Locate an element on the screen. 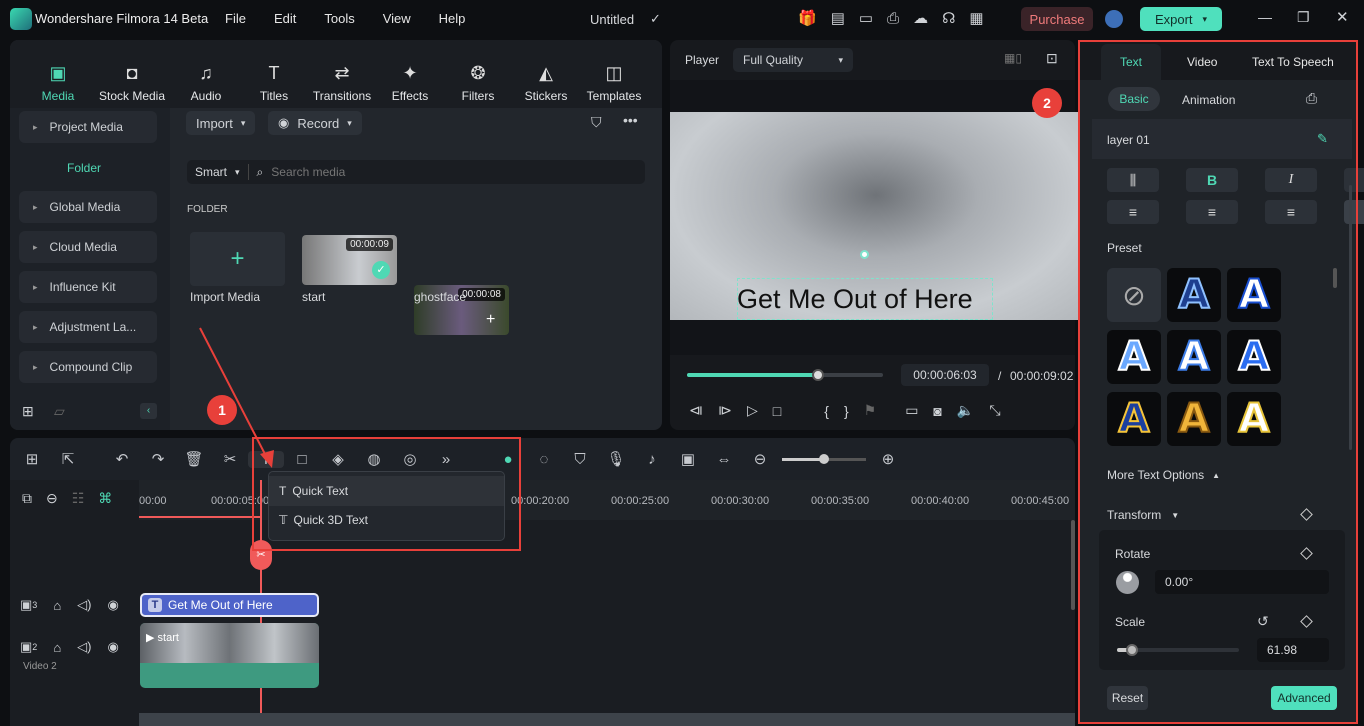 Image resolution: width=1364 pixels, height=726 pixels. link-icon: ⊖ is located at coordinates (52, 498).